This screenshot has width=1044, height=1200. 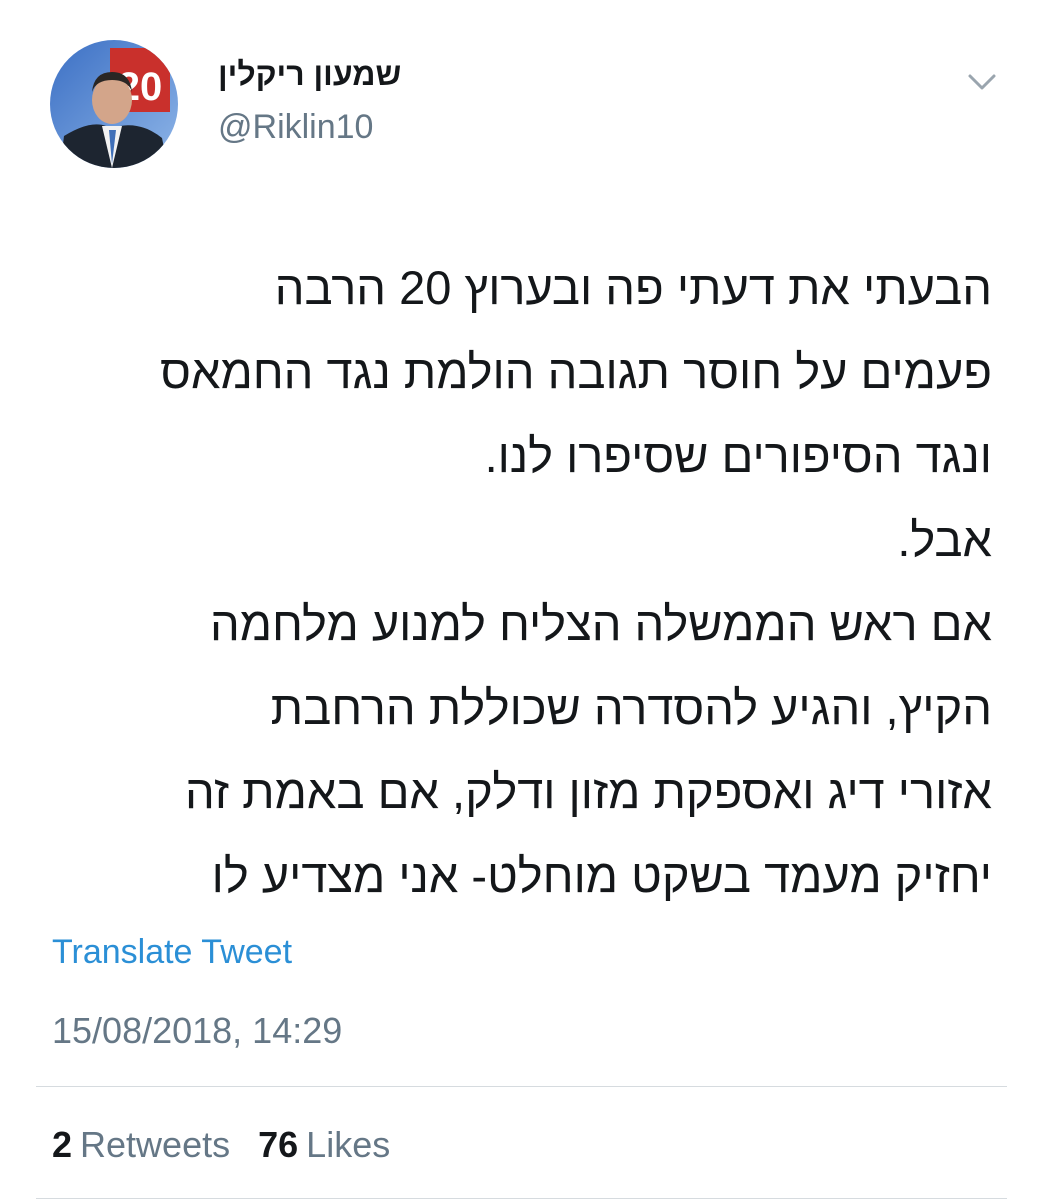 What do you see at coordinates (631, 707) in the screenshot?
I see `tweet-line: הקיץ, והגיע להסדרה שכוללת הרחבת` at bounding box center [631, 707].